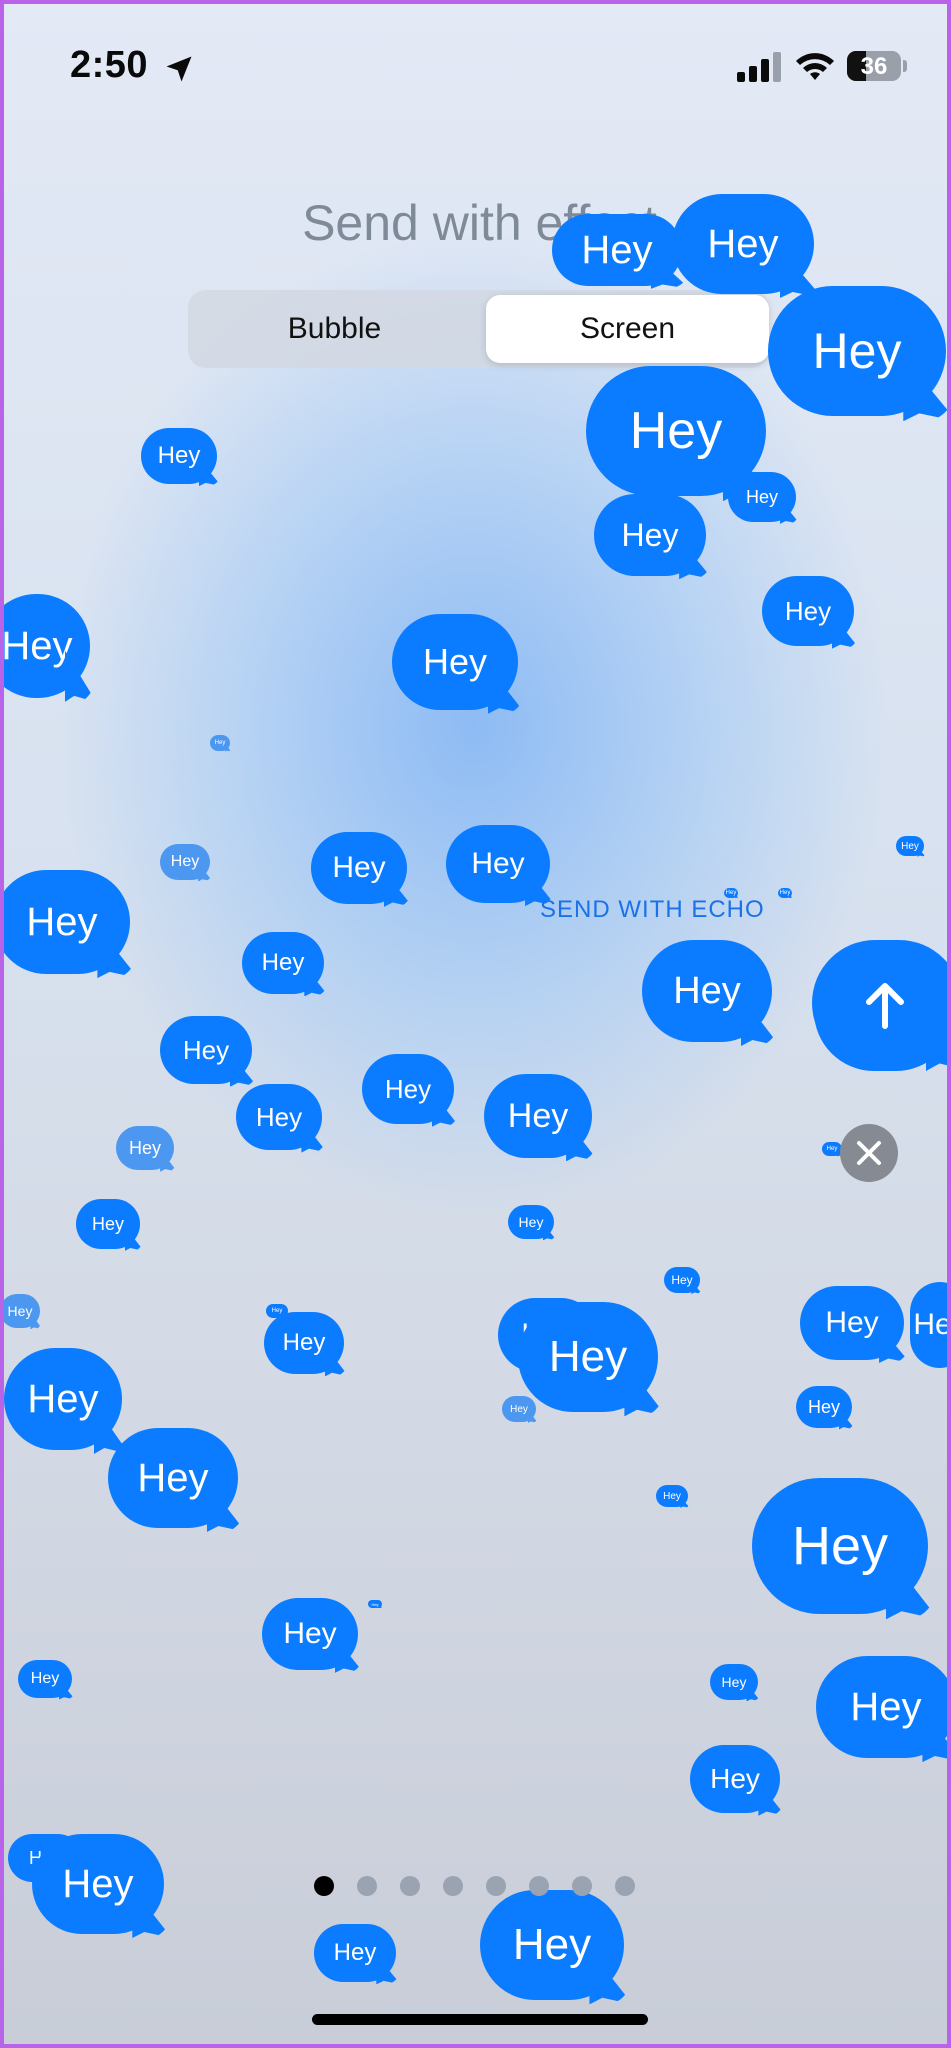  What do you see at coordinates (478, 329) in the screenshot?
I see `effect-type-segmented-control: Bubble Screen` at bounding box center [478, 329].